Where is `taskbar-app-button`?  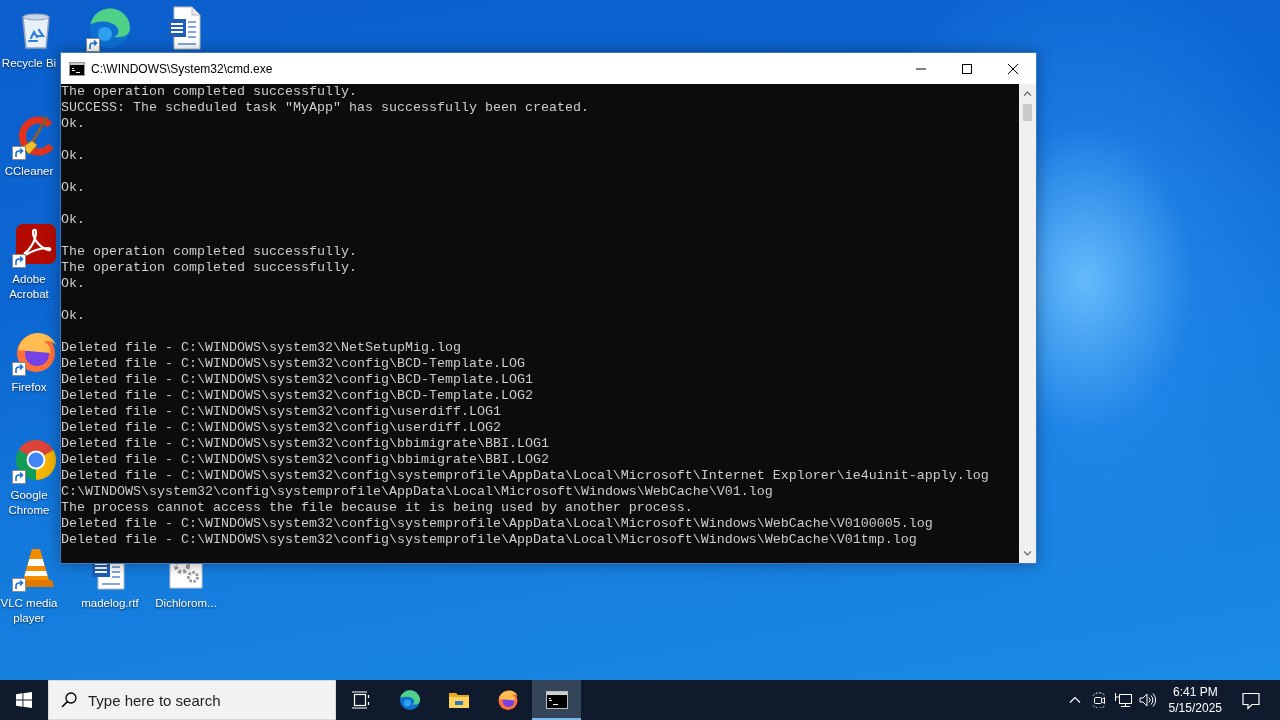
taskbar-app-button is located at coordinates (556, 700).